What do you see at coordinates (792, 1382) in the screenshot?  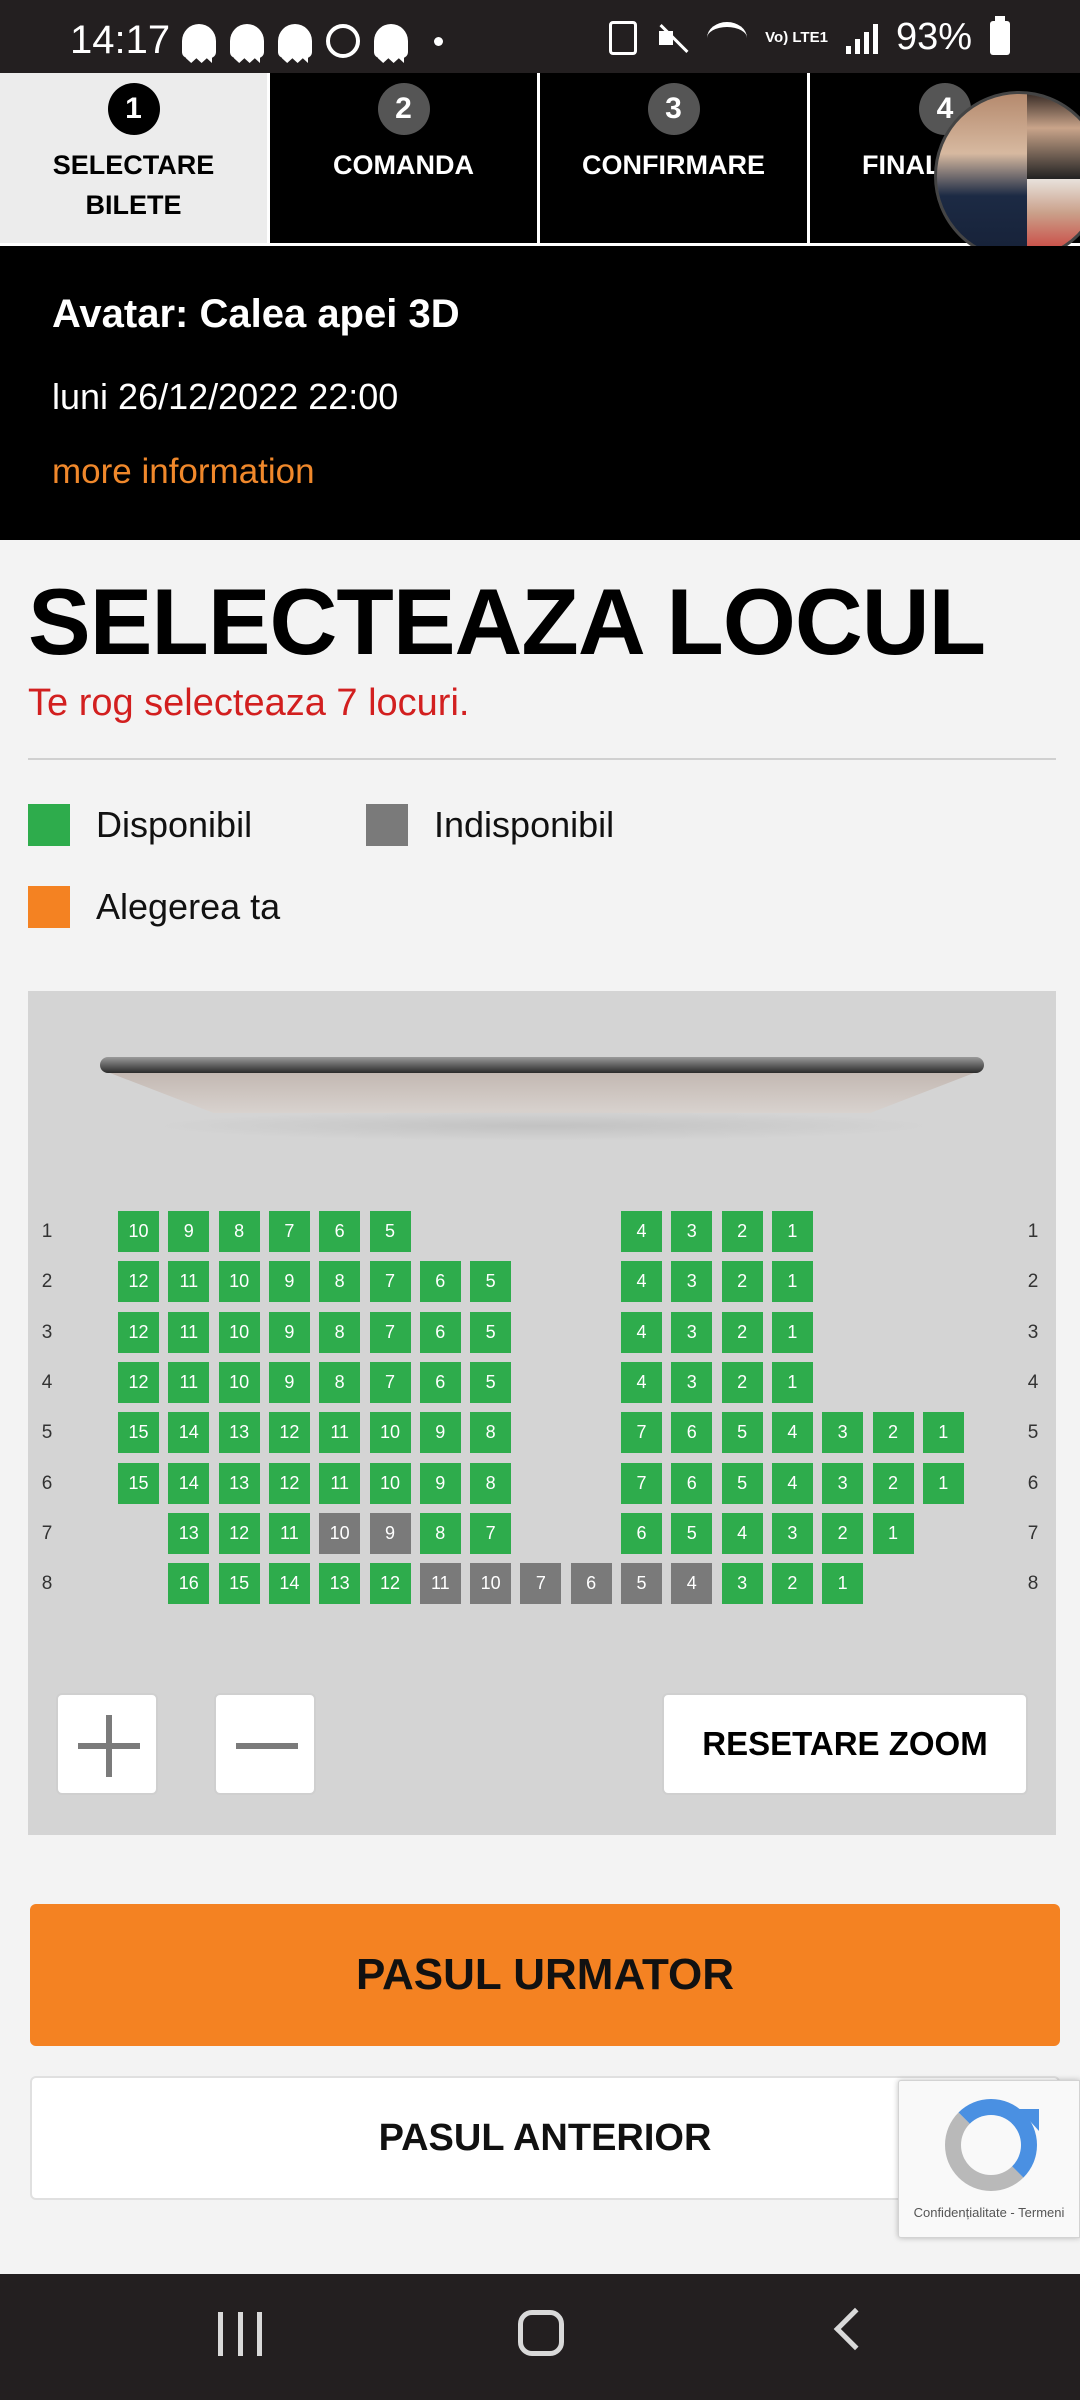 I see `seat-row-4-1: 1` at bounding box center [792, 1382].